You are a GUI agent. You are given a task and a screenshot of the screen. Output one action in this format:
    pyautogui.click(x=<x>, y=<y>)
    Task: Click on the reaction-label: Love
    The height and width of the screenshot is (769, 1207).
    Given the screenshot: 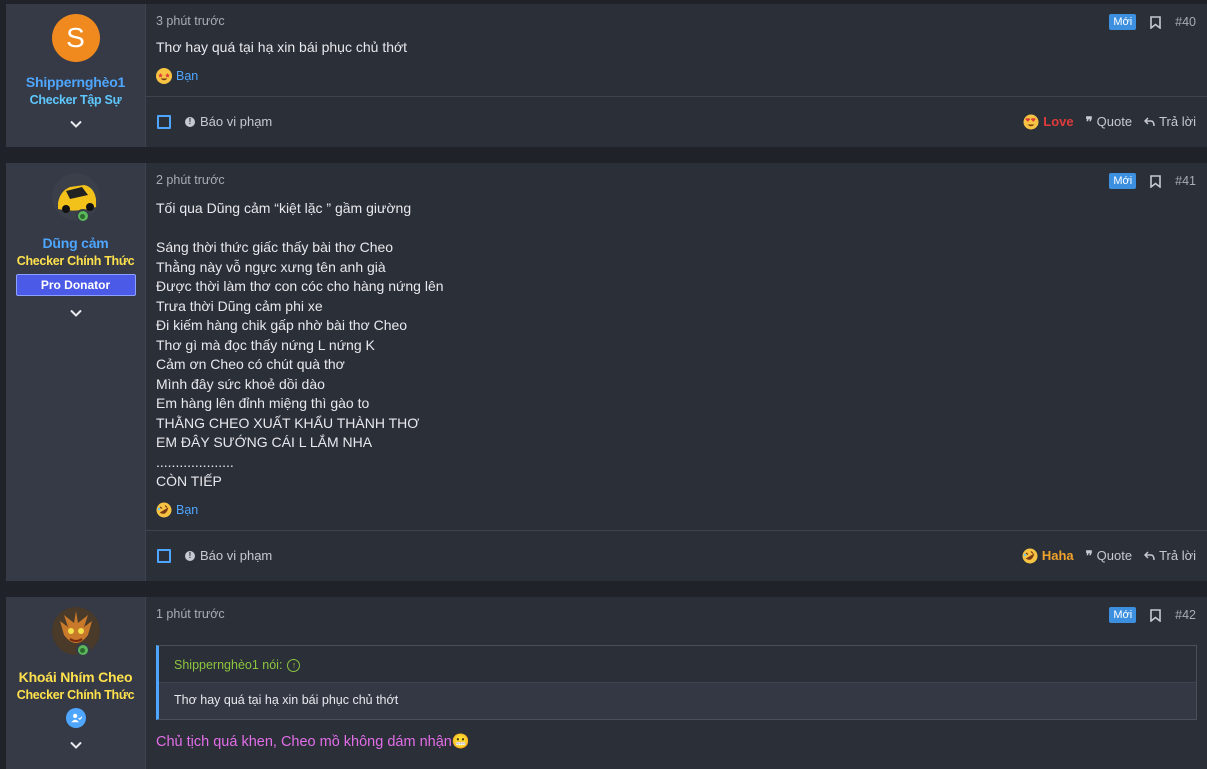 What is the action you would take?
    pyautogui.click(x=1058, y=121)
    